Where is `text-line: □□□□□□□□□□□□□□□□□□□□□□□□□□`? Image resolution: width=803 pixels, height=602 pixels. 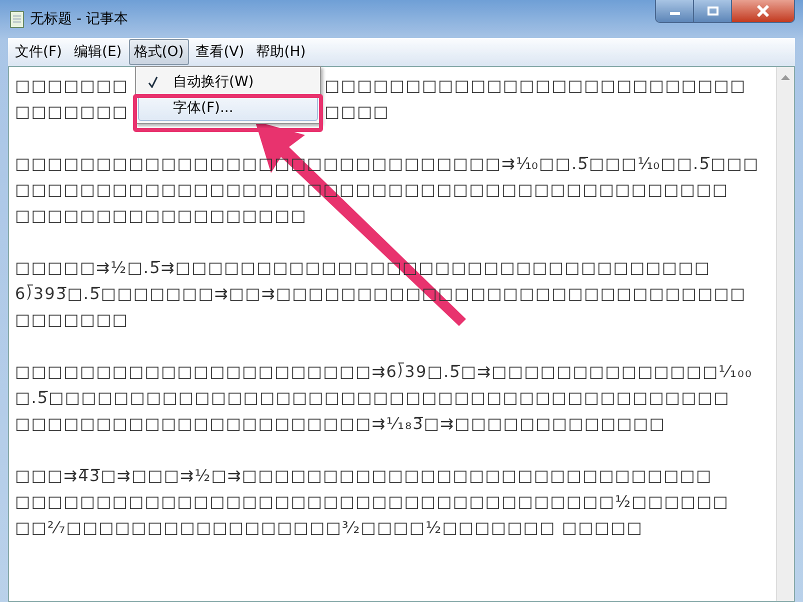
text-line: □□□□□□□□□□□□□□□□□□□□□□□□□□ is located at coordinates (535, 86).